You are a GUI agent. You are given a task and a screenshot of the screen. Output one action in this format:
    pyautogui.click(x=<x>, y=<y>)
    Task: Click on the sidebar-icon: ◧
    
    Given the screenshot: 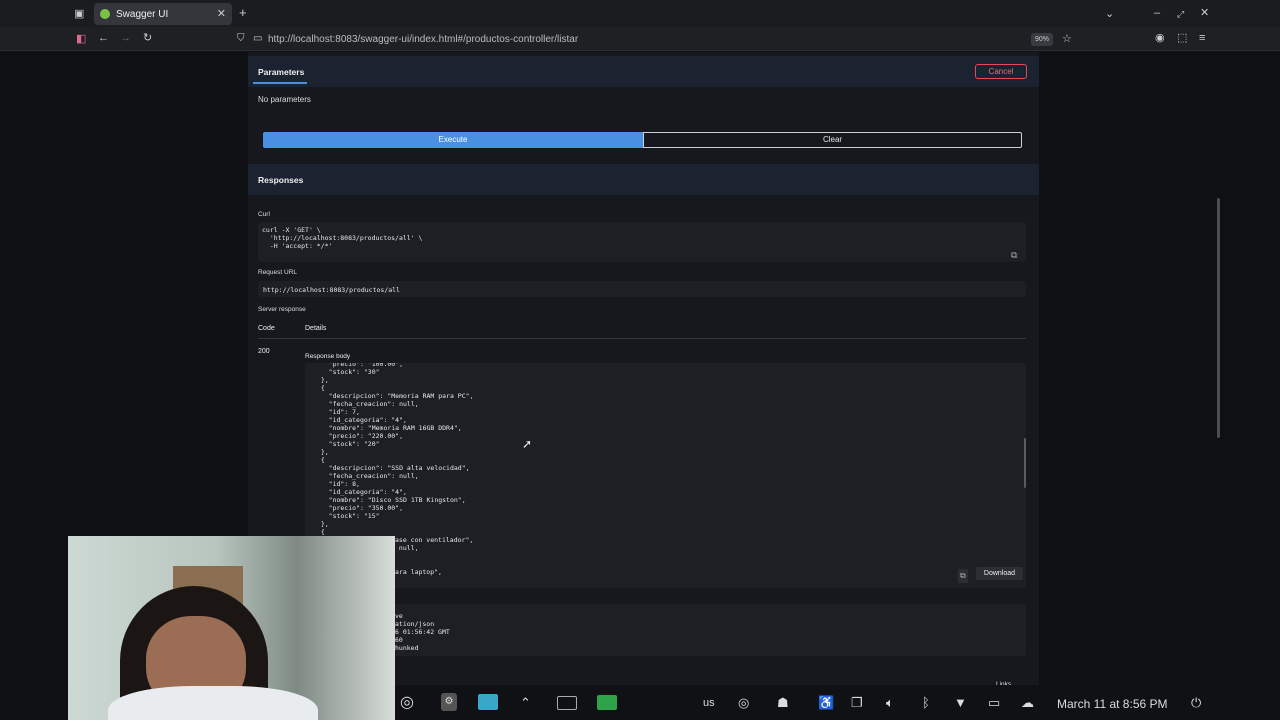 What is the action you would take?
    pyautogui.click(x=81, y=39)
    